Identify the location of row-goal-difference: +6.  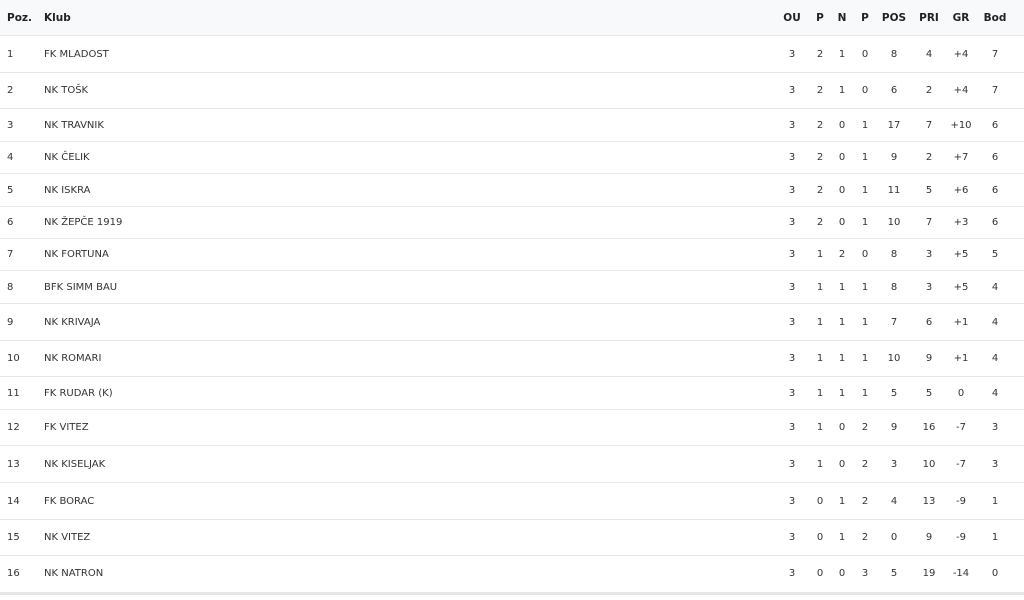
(961, 190).